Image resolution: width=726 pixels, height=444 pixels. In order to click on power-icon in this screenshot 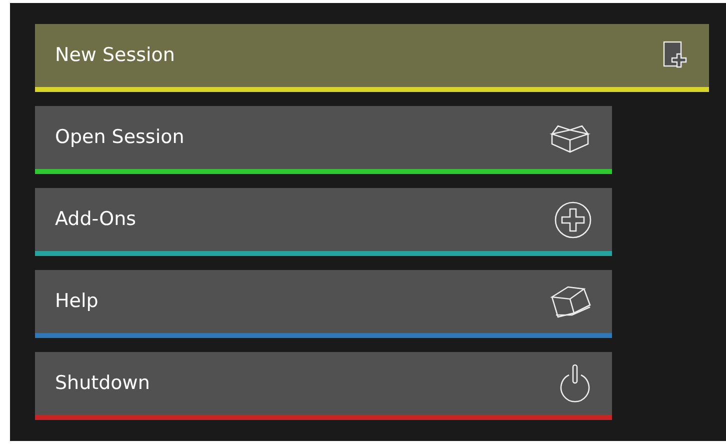, I will do `click(575, 383)`.